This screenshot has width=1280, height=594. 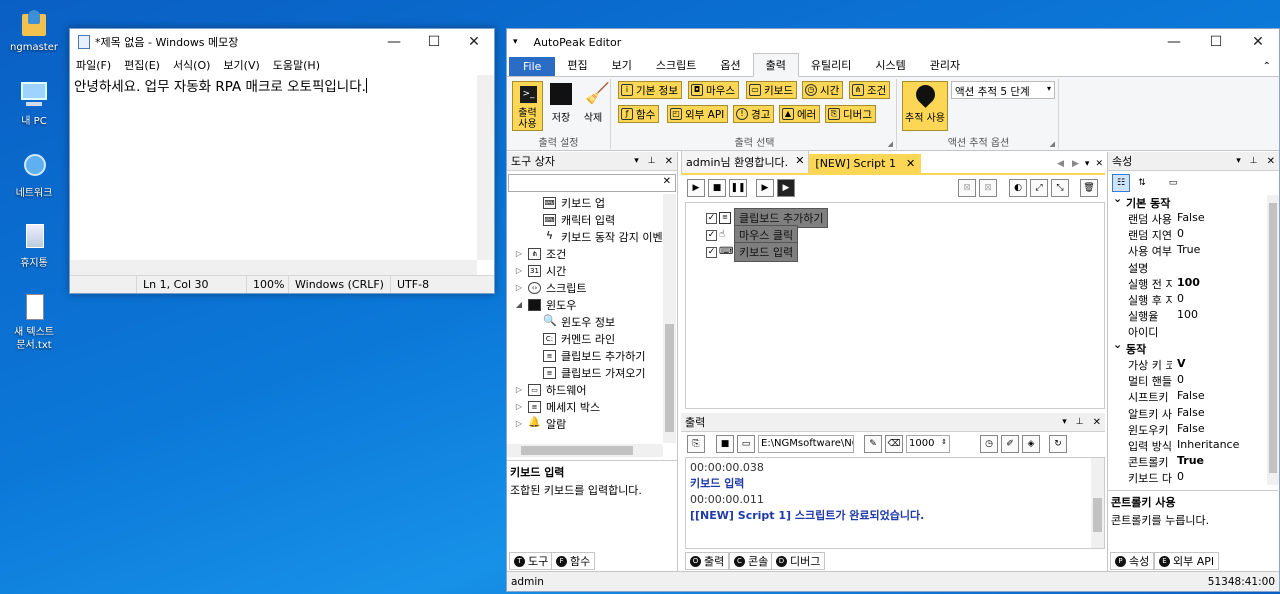 I want to click on property-row: 사용 여부 True, so click(x=1187, y=251).